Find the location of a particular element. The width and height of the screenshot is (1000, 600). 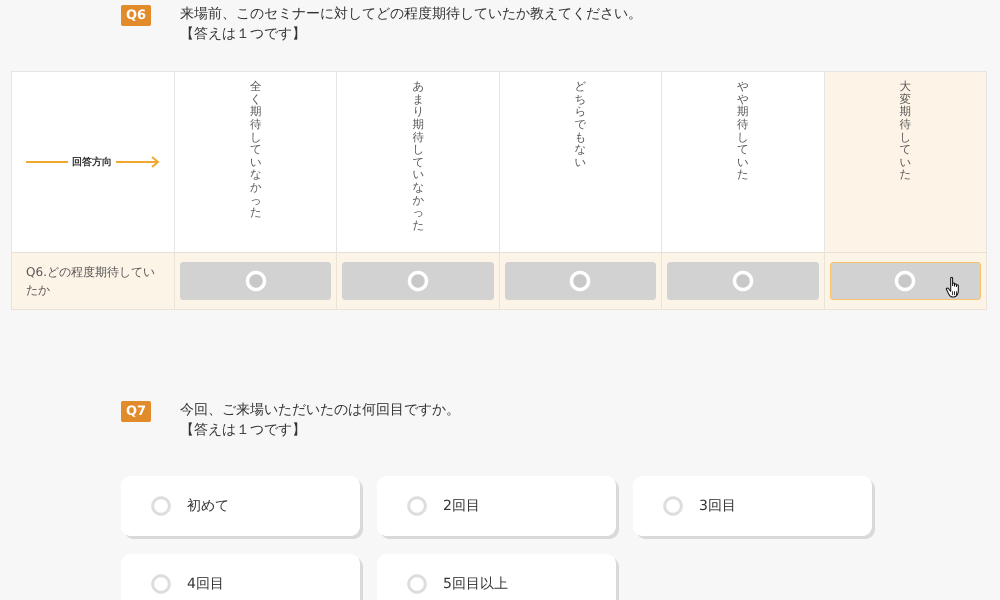

answer-option: 4回目 is located at coordinates (240, 577).